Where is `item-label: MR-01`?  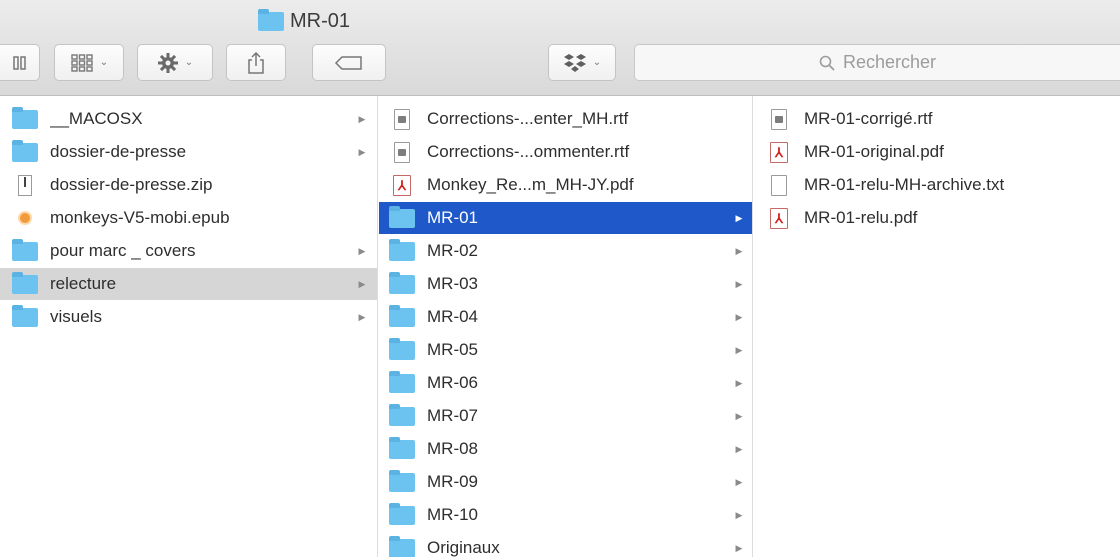 item-label: MR-01 is located at coordinates (453, 217).